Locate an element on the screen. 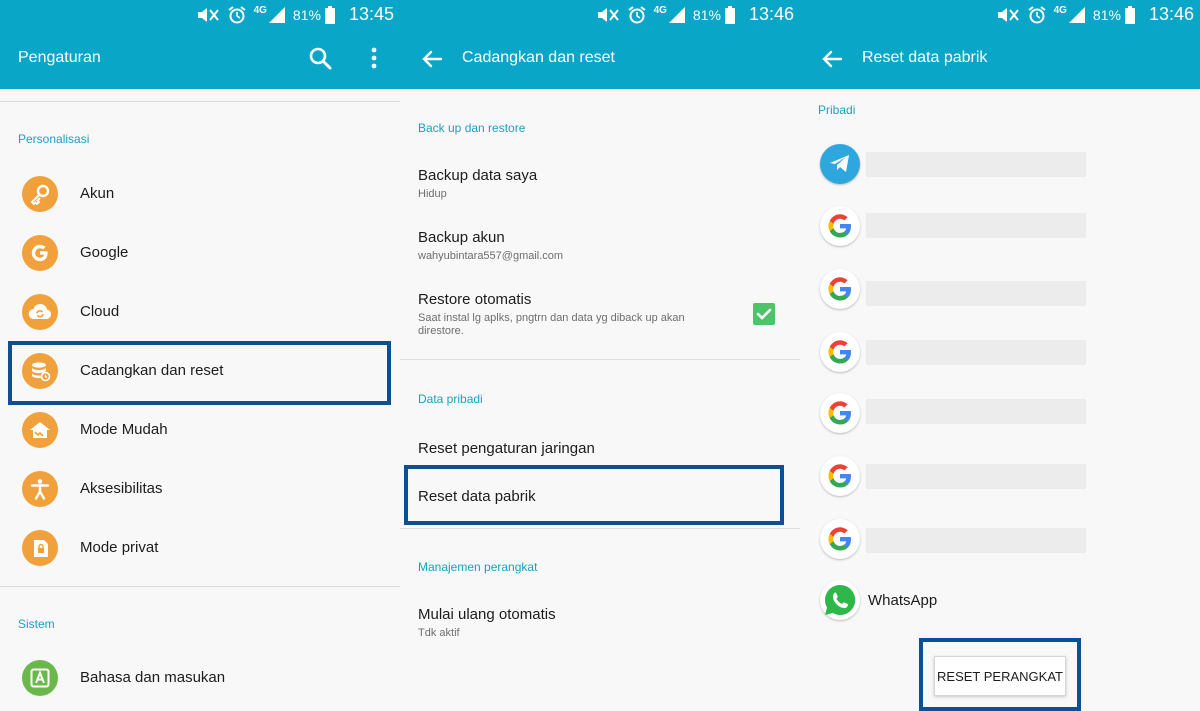  settings-item-label: Cloud is located at coordinates (100, 311).